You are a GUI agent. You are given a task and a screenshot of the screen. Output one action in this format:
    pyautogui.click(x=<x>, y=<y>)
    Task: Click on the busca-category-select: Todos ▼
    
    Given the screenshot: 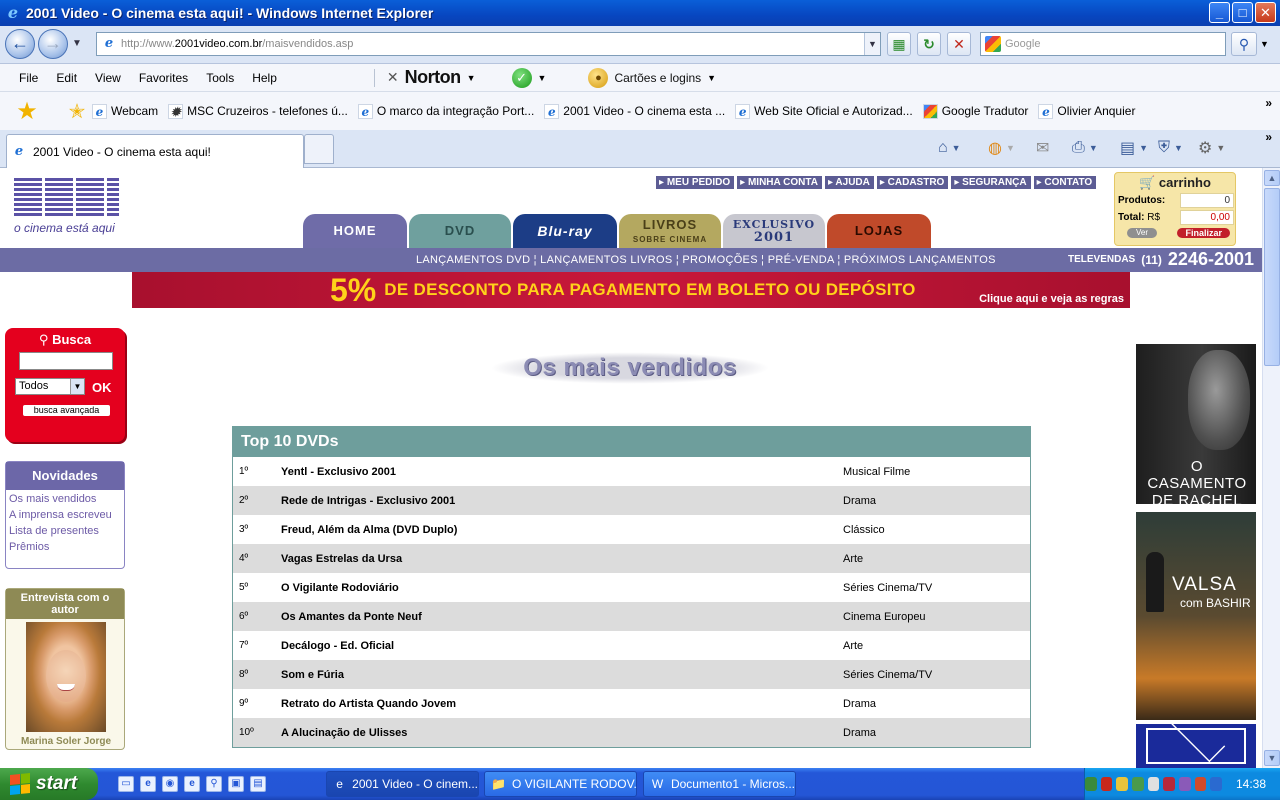 What is the action you would take?
    pyautogui.click(x=50, y=386)
    